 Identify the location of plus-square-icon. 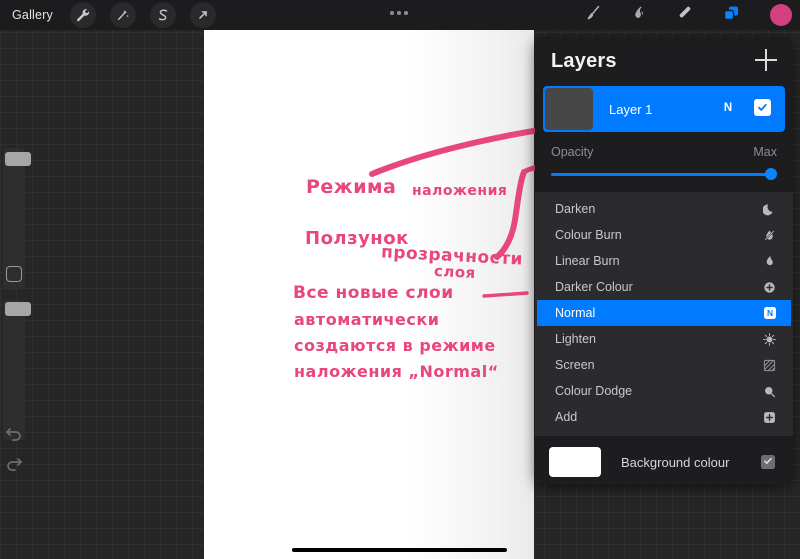
(769, 417).